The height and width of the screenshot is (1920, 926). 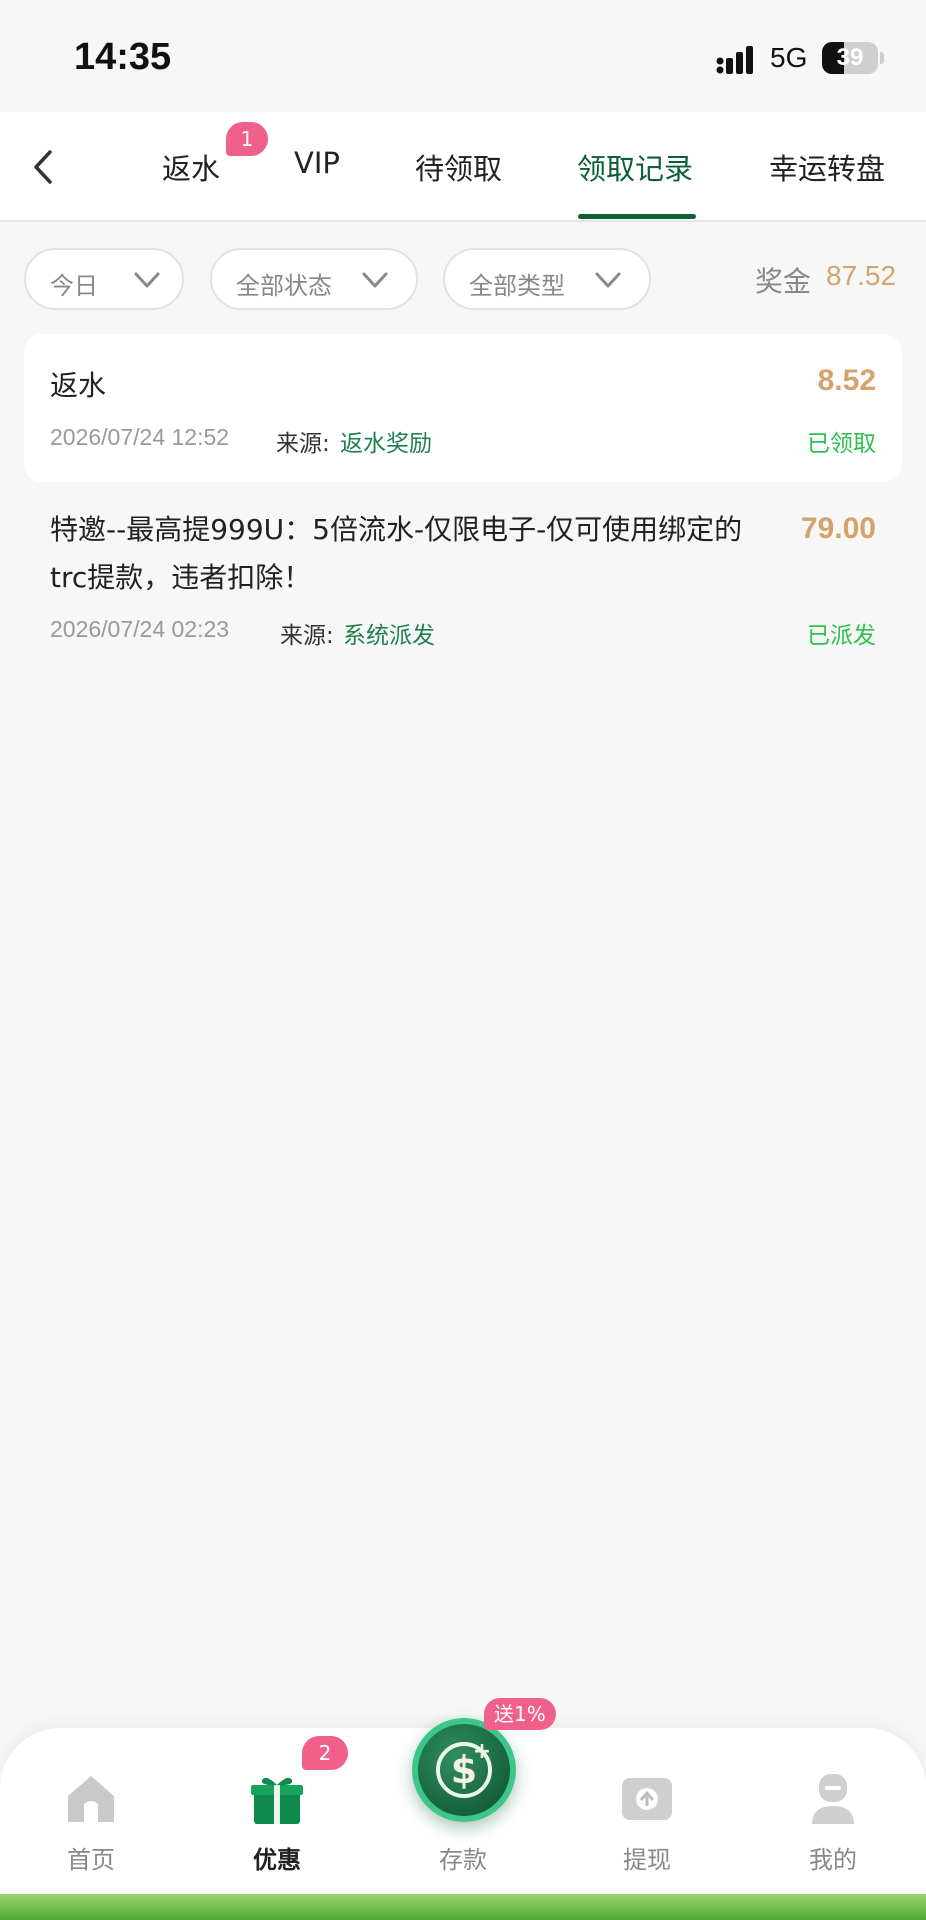 What do you see at coordinates (140, 437) in the screenshot?
I see `record-date: 2026/07/24 12:52` at bounding box center [140, 437].